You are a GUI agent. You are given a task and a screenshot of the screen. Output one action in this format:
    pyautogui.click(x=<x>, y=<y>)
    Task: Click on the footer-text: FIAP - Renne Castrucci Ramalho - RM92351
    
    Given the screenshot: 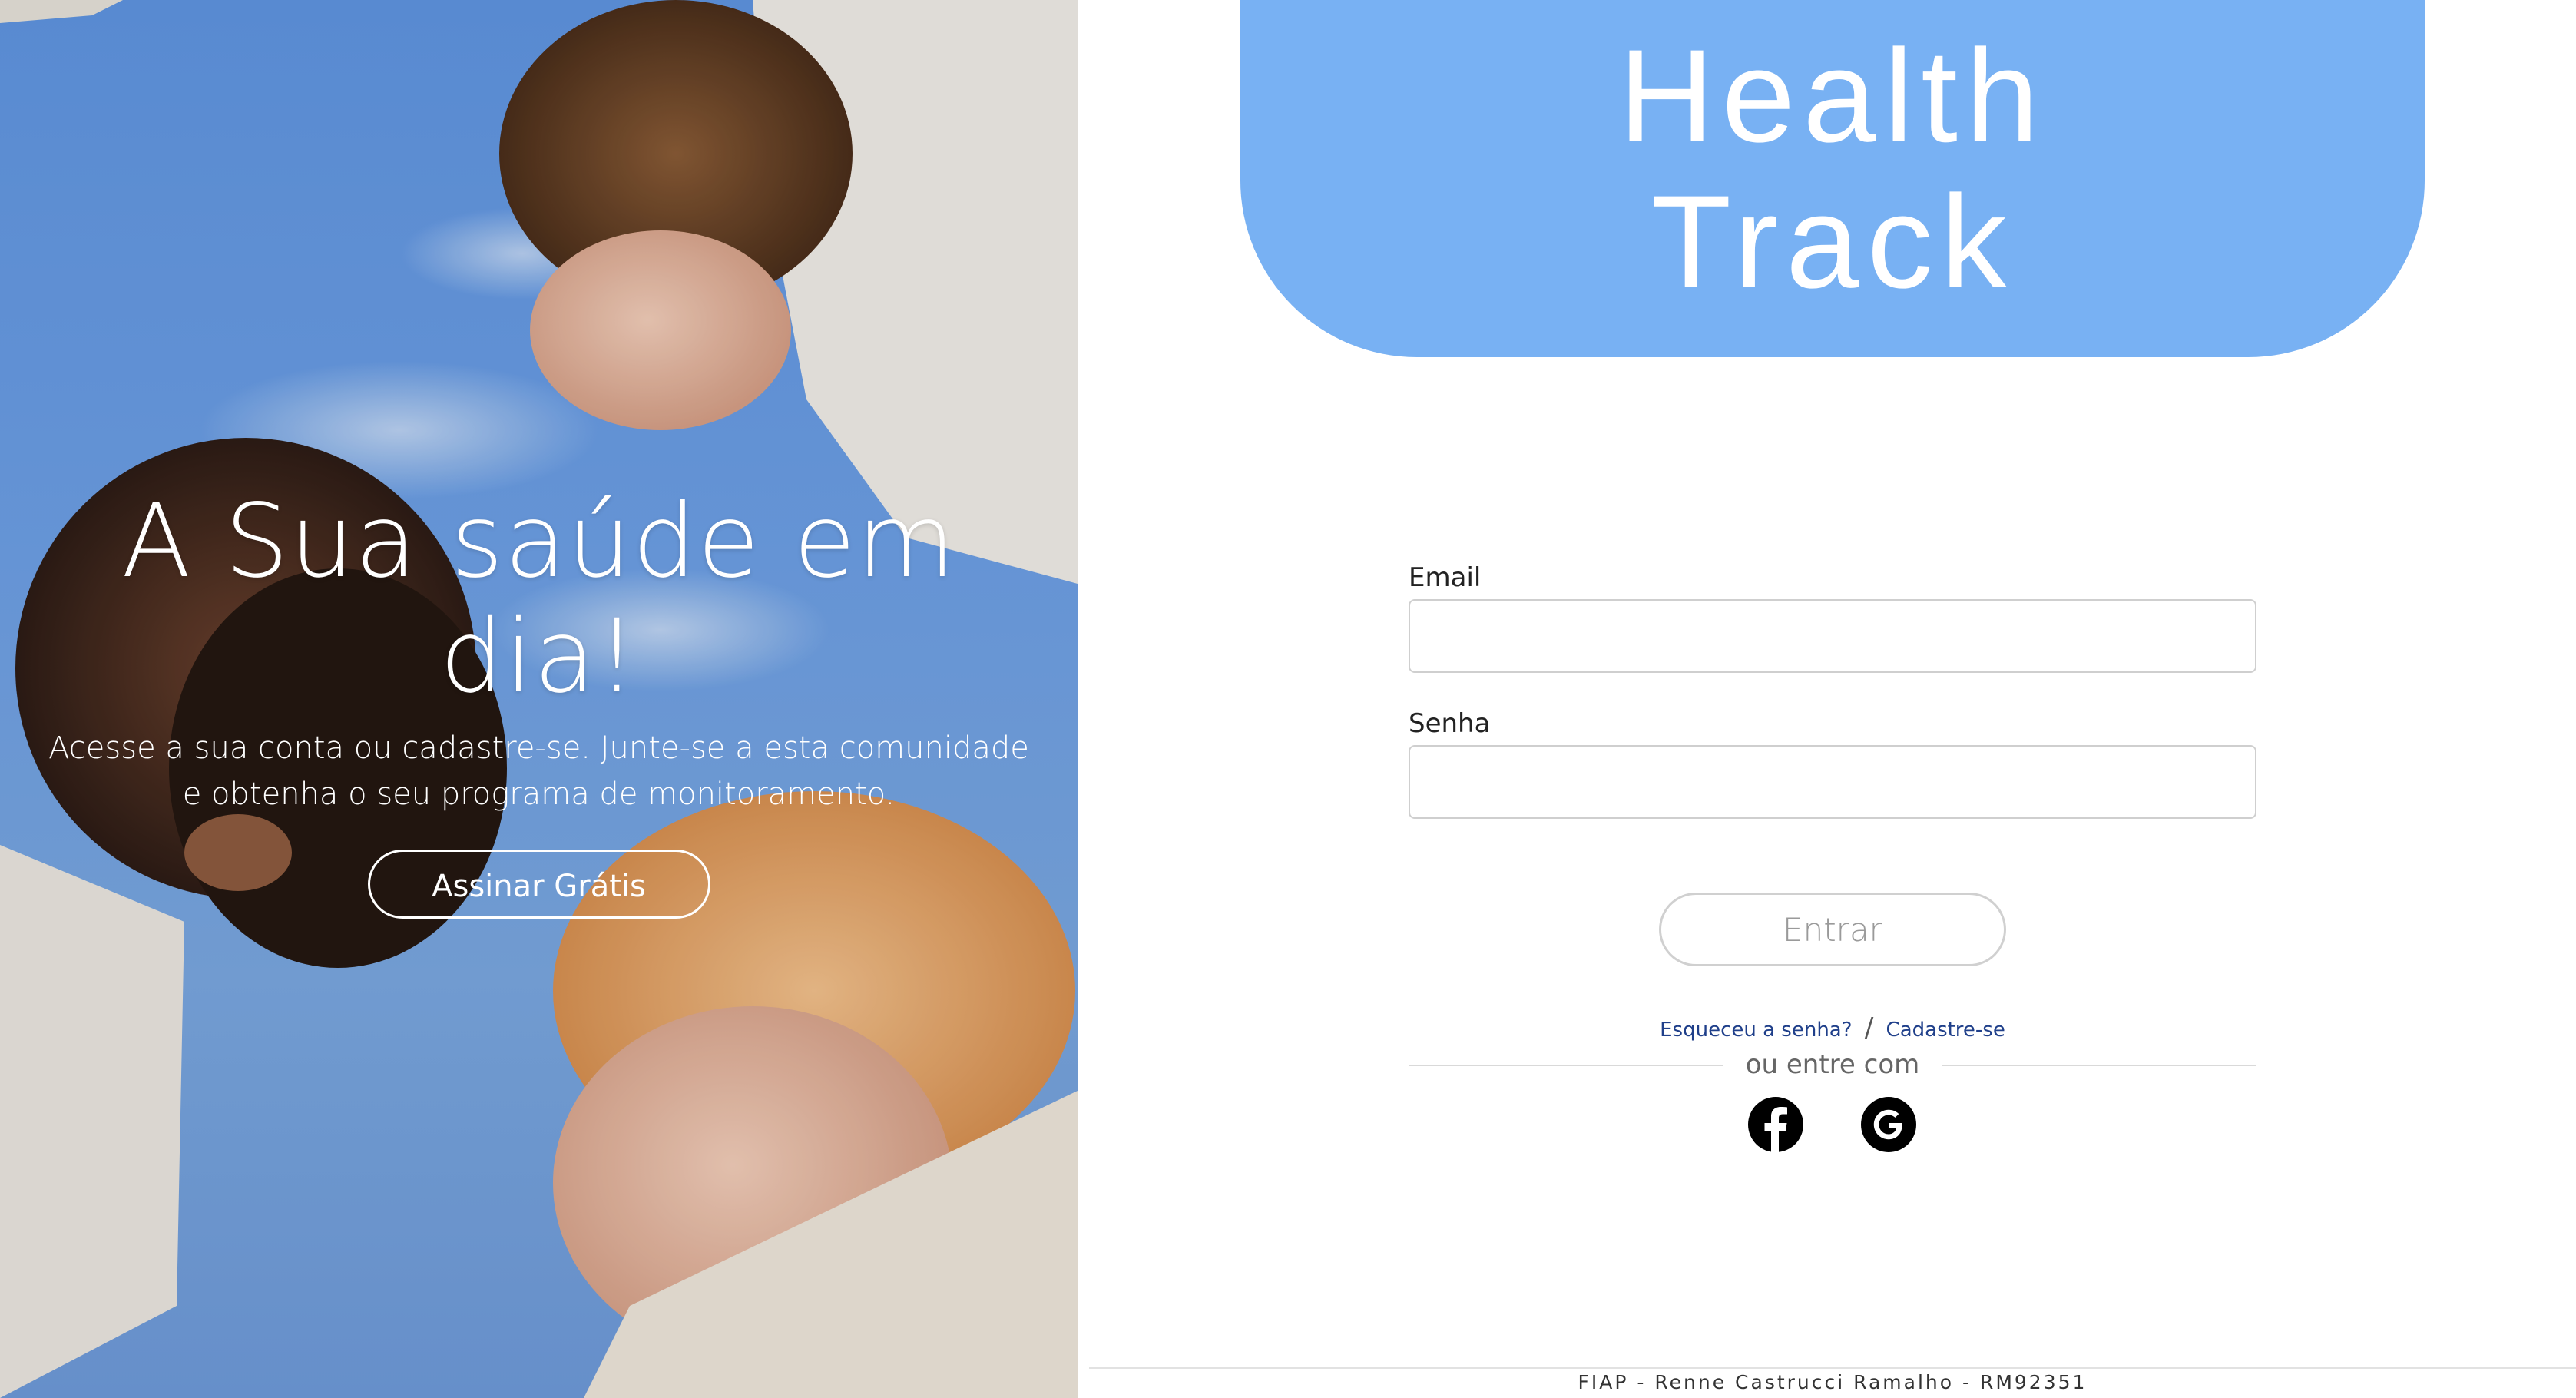 What is the action you would take?
    pyautogui.click(x=1833, y=1382)
    